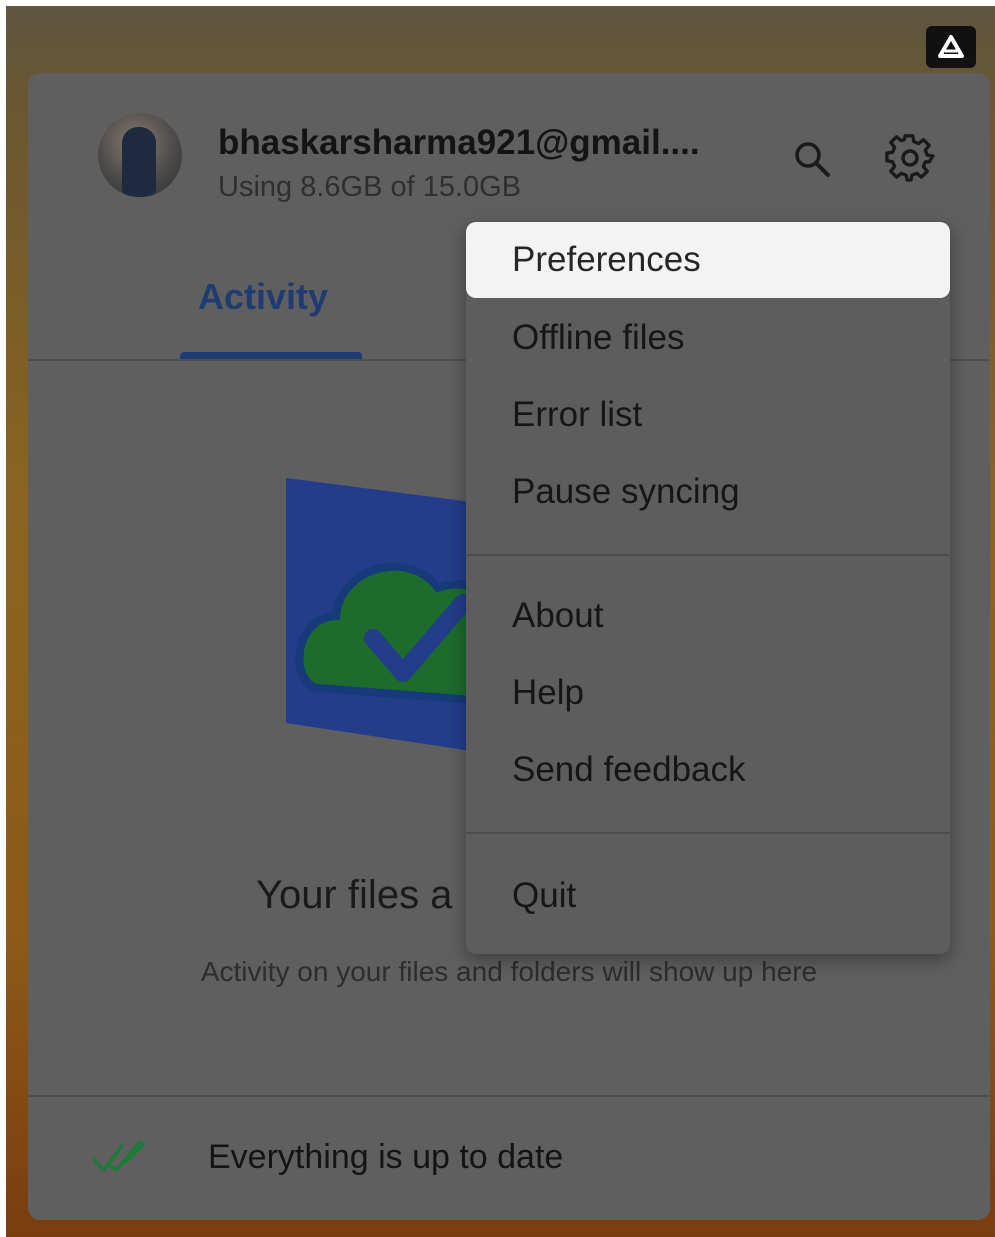 The height and width of the screenshot is (1237, 995). I want to click on google-drive-tray-icon, so click(951, 47).